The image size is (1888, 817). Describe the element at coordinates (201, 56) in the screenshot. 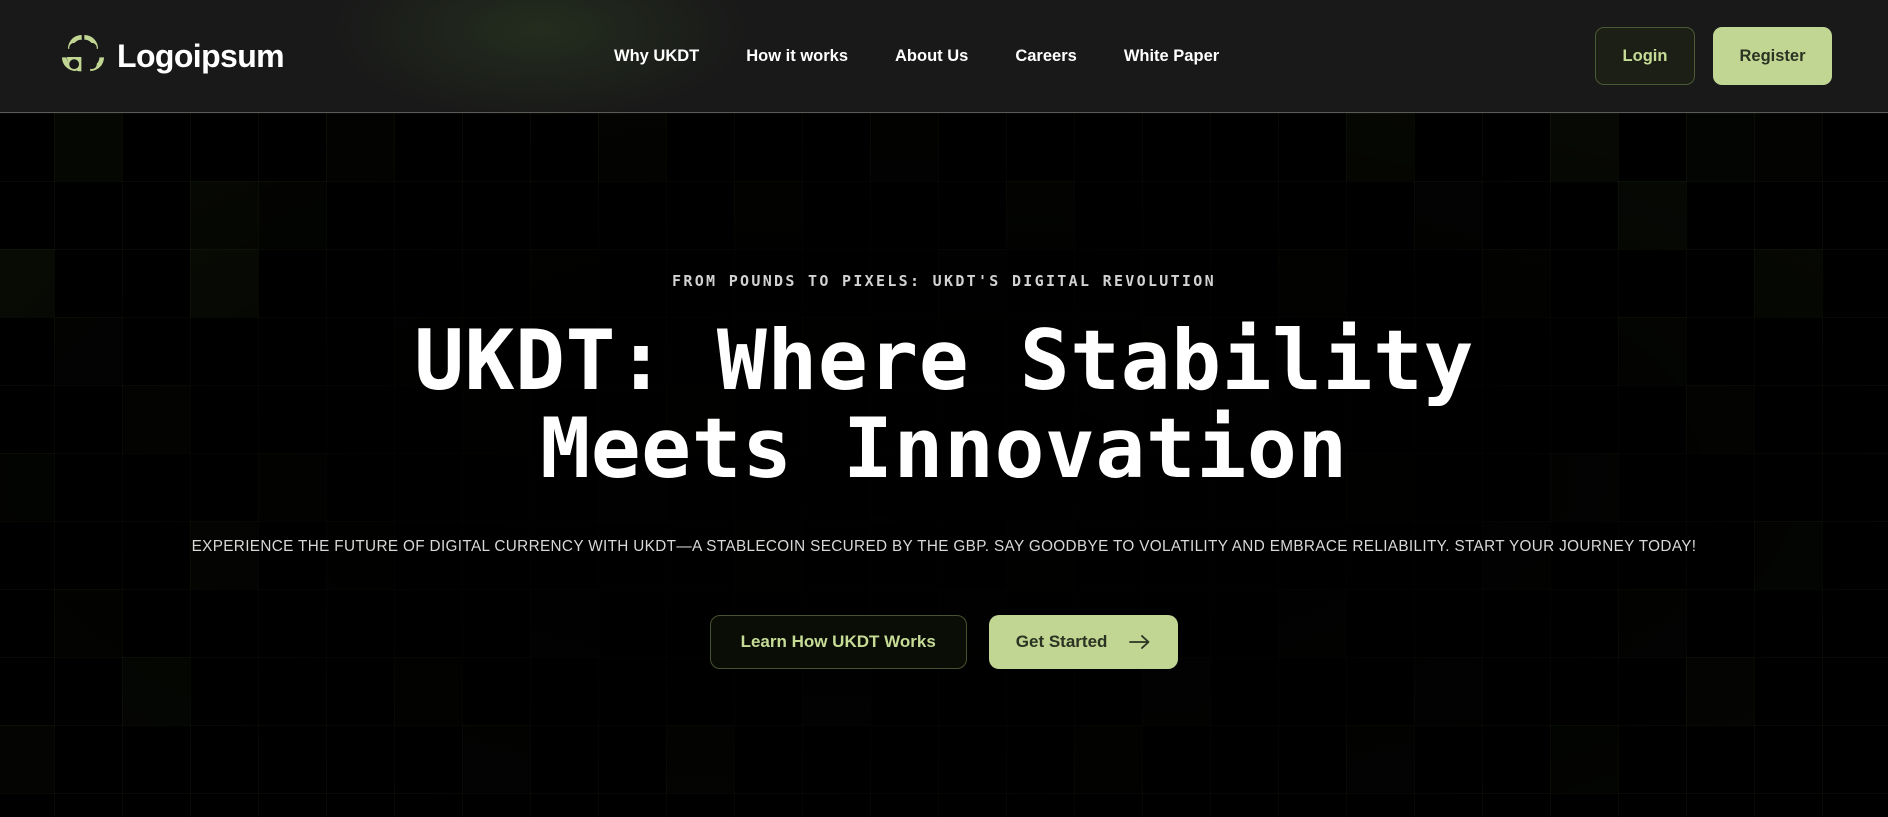

I see `brand-name: Logoipsum` at that location.